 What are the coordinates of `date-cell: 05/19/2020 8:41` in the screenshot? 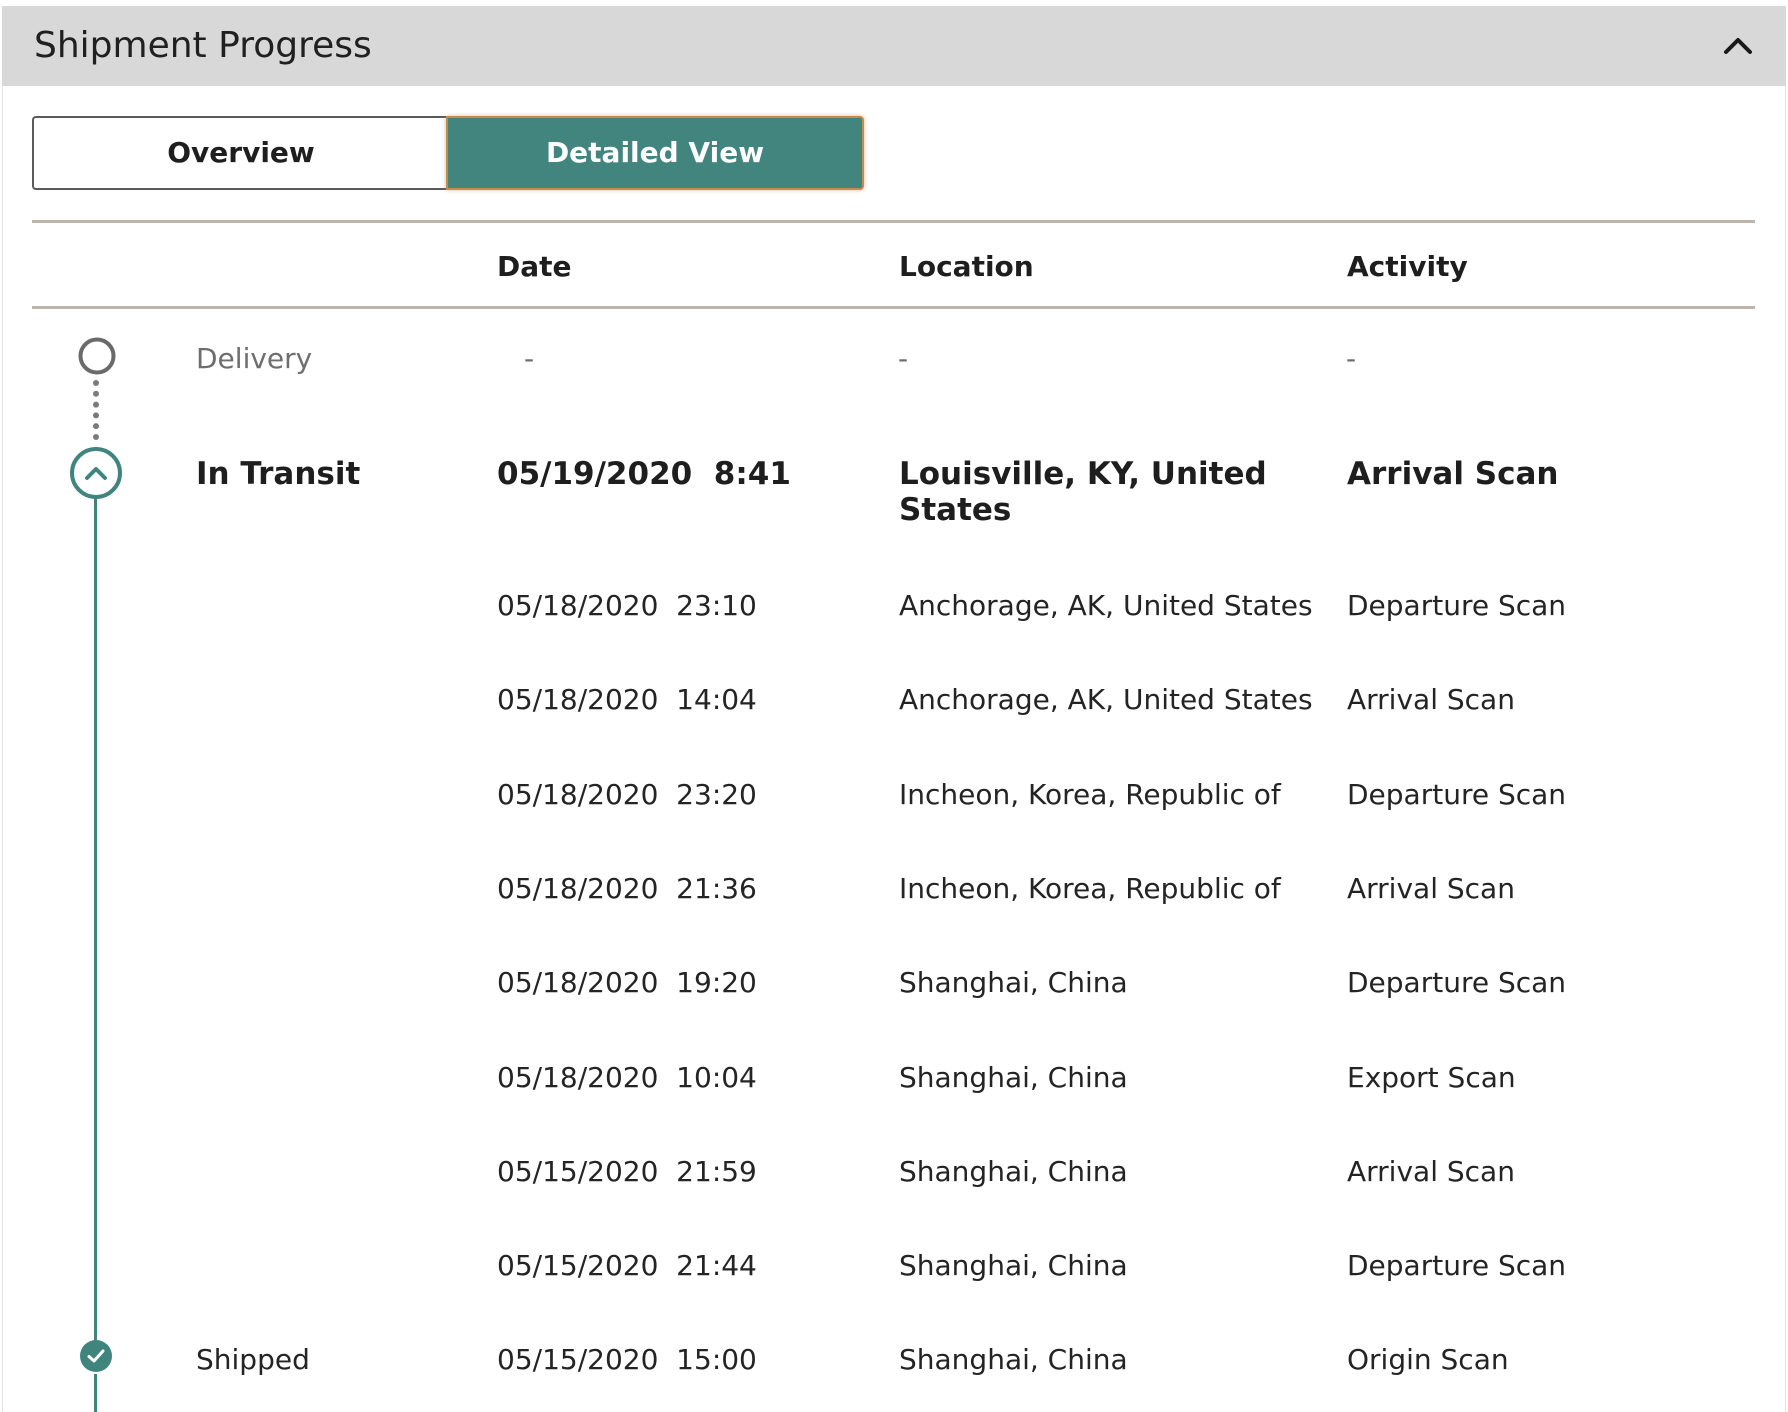 It's located at (644, 474).